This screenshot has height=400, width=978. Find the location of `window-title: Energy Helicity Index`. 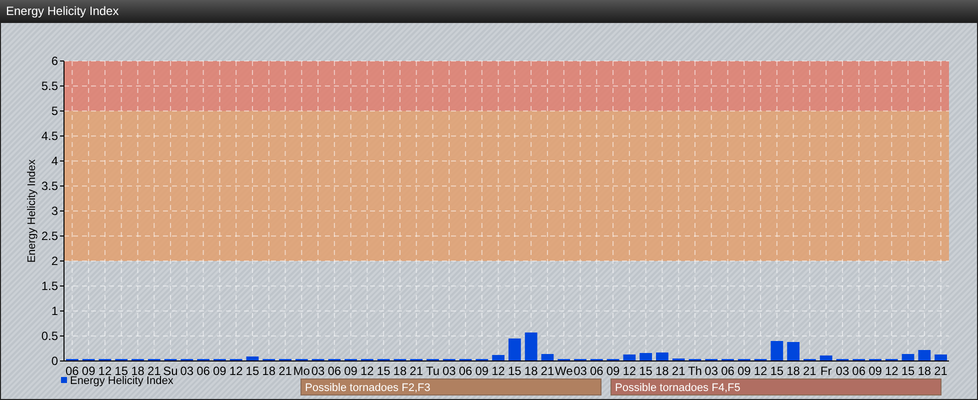

window-title: Energy Helicity Index is located at coordinates (62, 11).